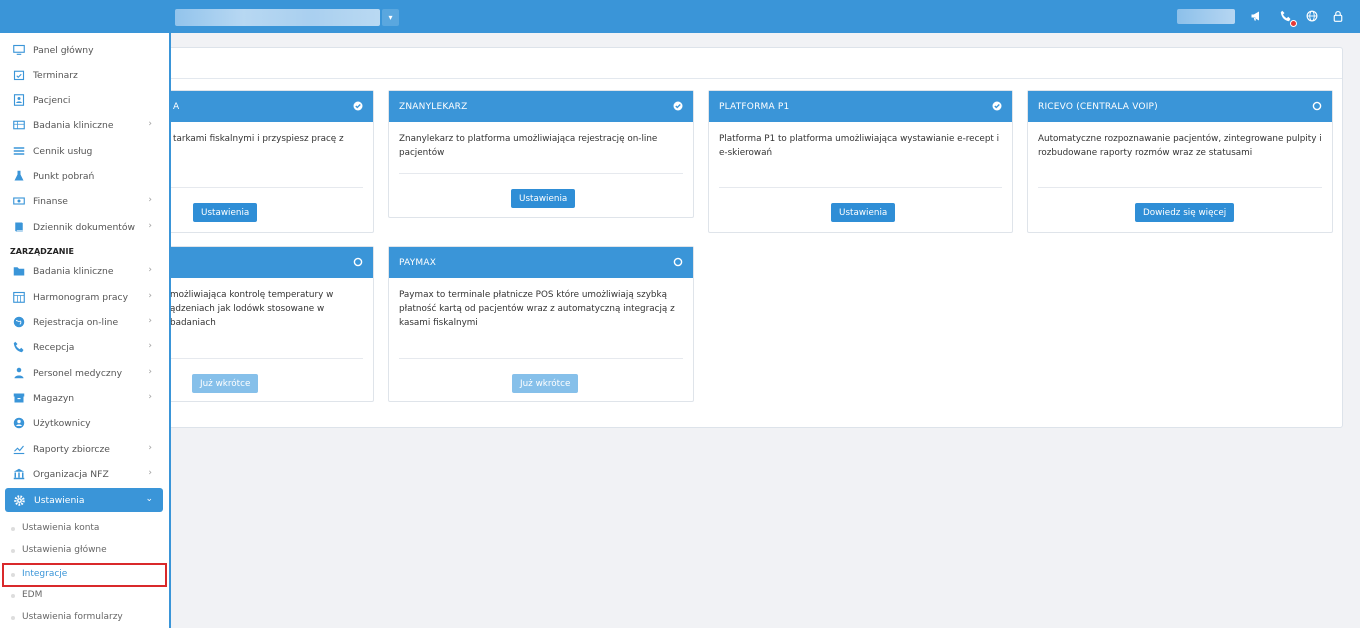 The width and height of the screenshot is (1360, 628). What do you see at coordinates (18, 227) in the screenshot?
I see `book-icon` at bounding box center [18, 227].